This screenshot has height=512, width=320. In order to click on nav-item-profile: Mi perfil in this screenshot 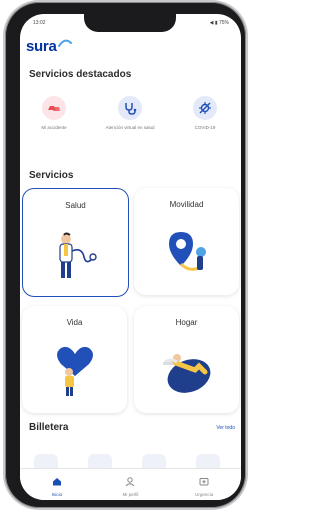, I will do `click(130, 485)`.